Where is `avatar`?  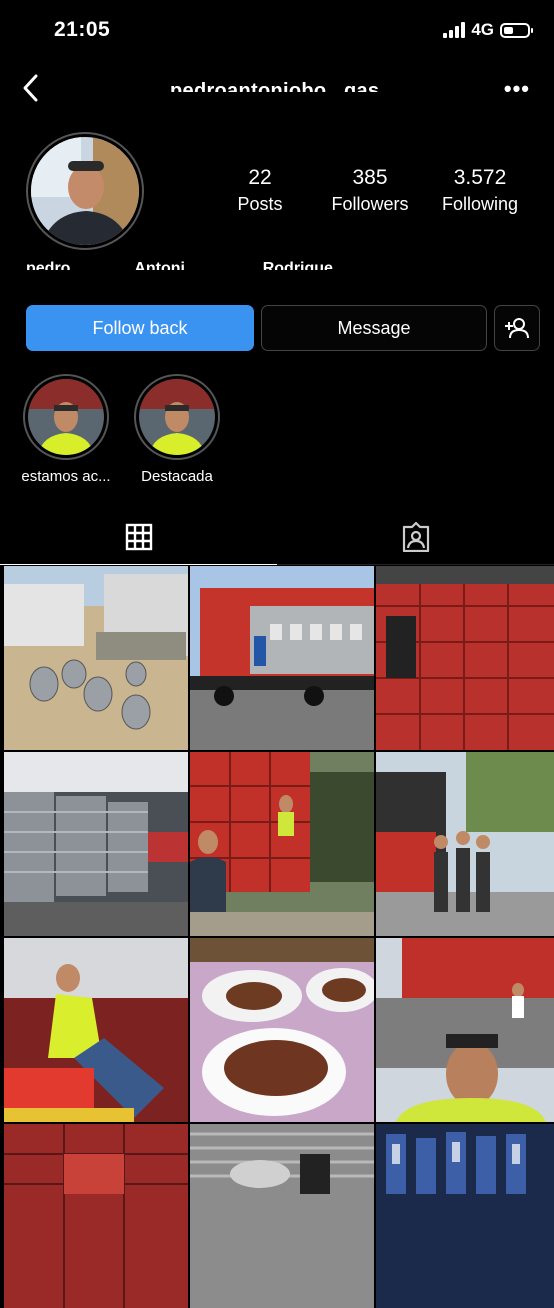
avatar is located at coordinates (85, 191).